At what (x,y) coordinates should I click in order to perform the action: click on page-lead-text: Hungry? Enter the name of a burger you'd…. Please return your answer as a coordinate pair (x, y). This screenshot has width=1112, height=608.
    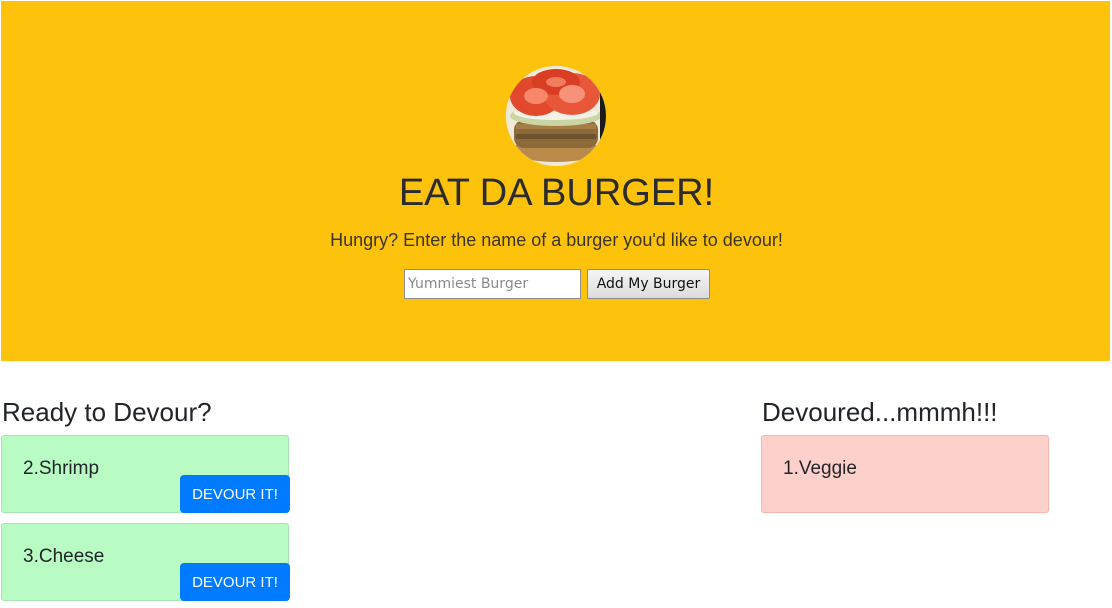
    Looking at the image, I should click on (556, 240).